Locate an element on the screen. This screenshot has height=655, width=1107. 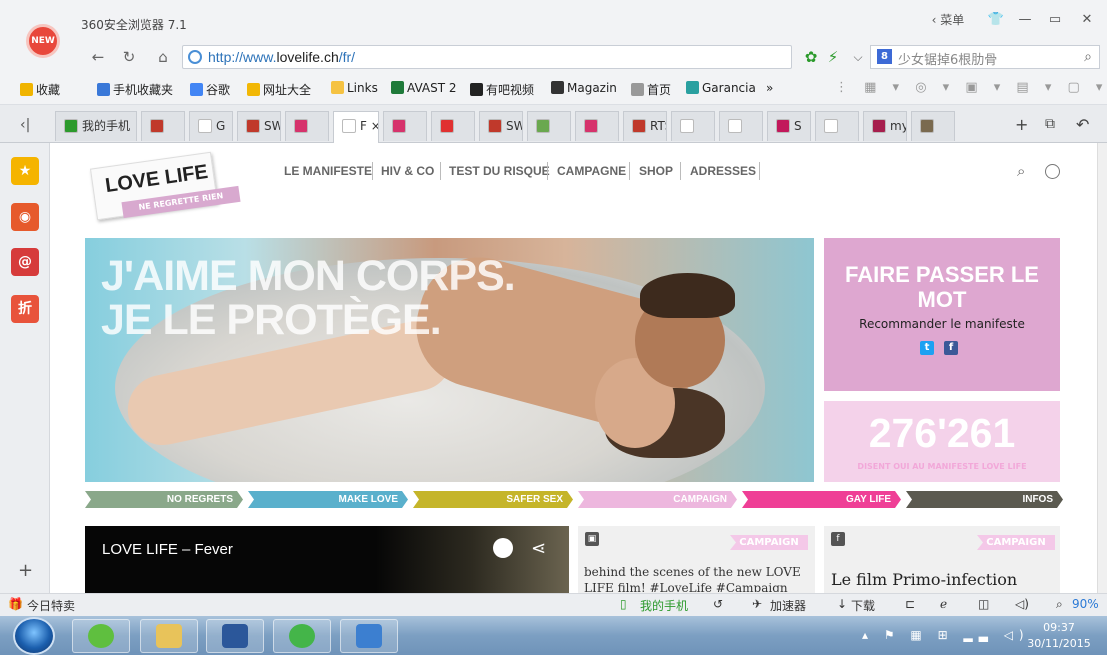
minimize-button: — is located at coordinates (1025, 20).